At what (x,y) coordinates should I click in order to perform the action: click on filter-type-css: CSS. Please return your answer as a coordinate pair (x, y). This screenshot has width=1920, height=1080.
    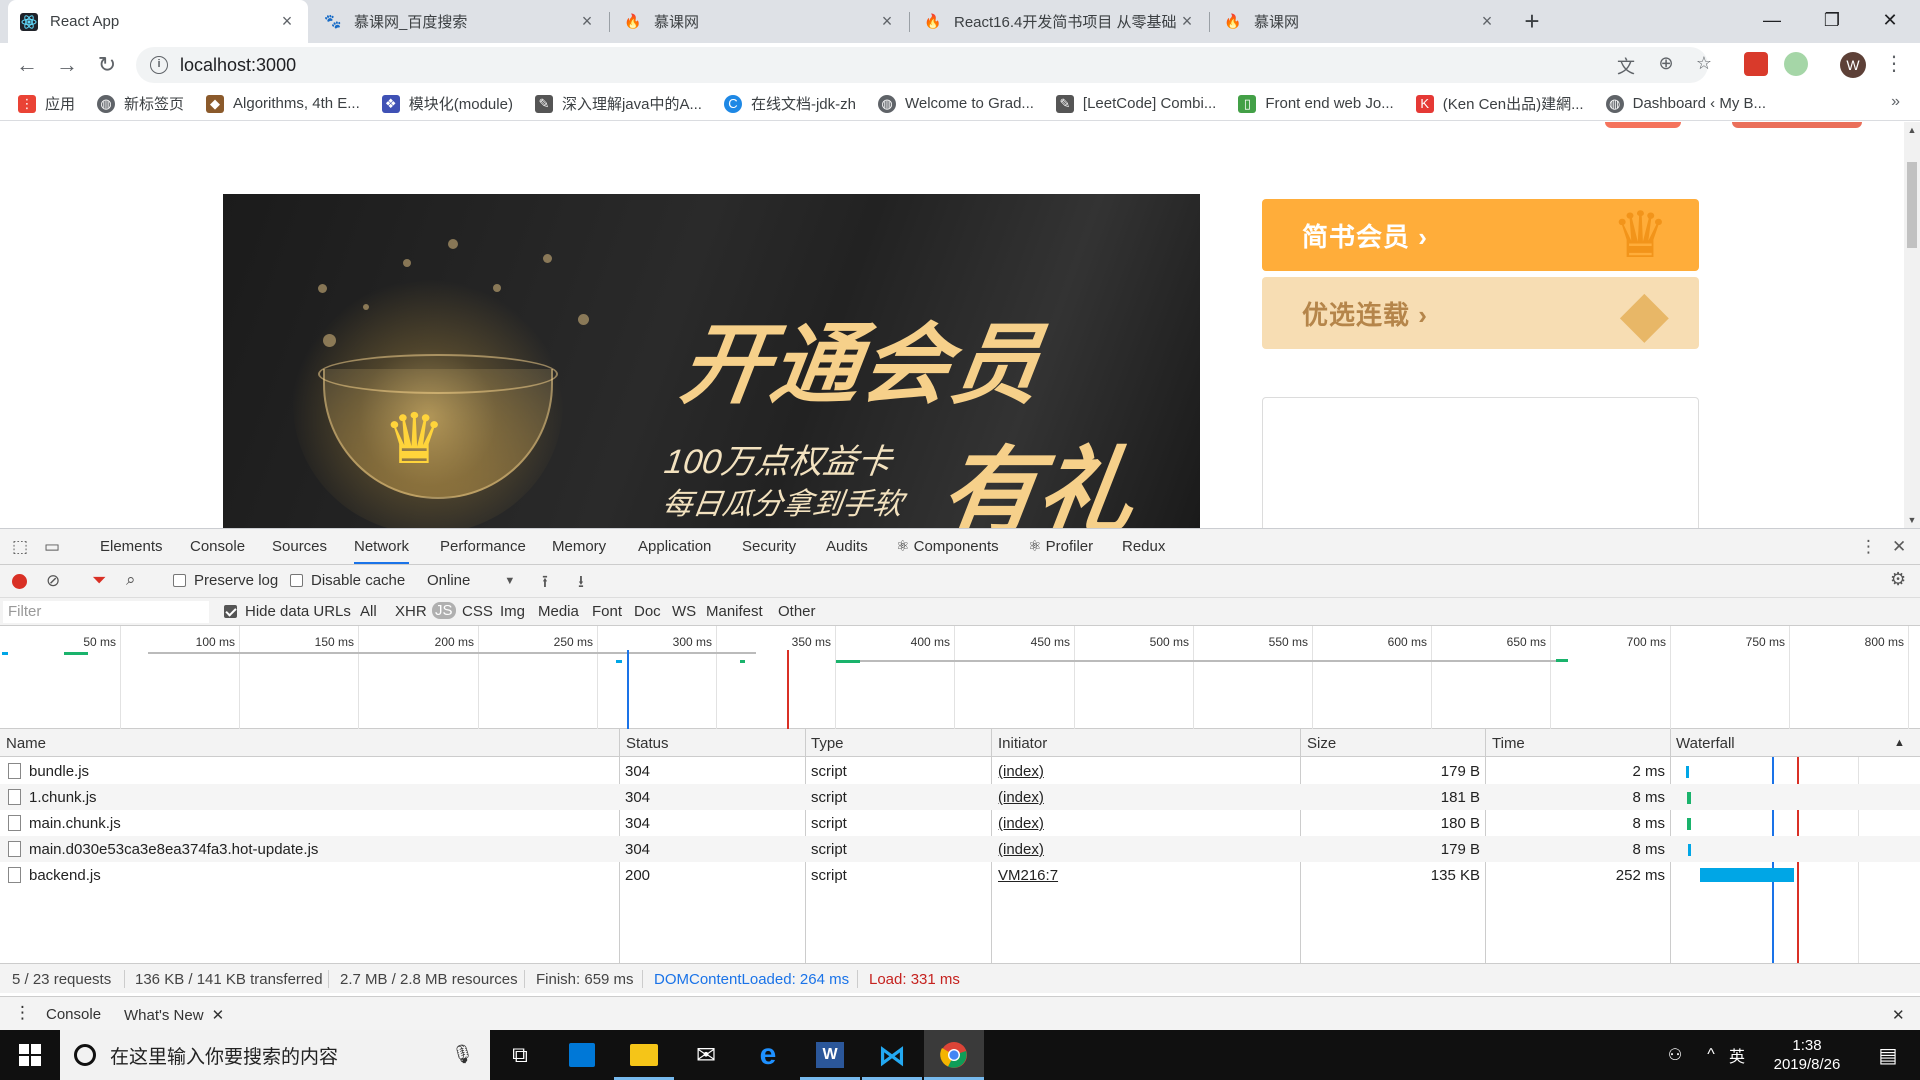
    Looking at the image, I should click on (477, 611).